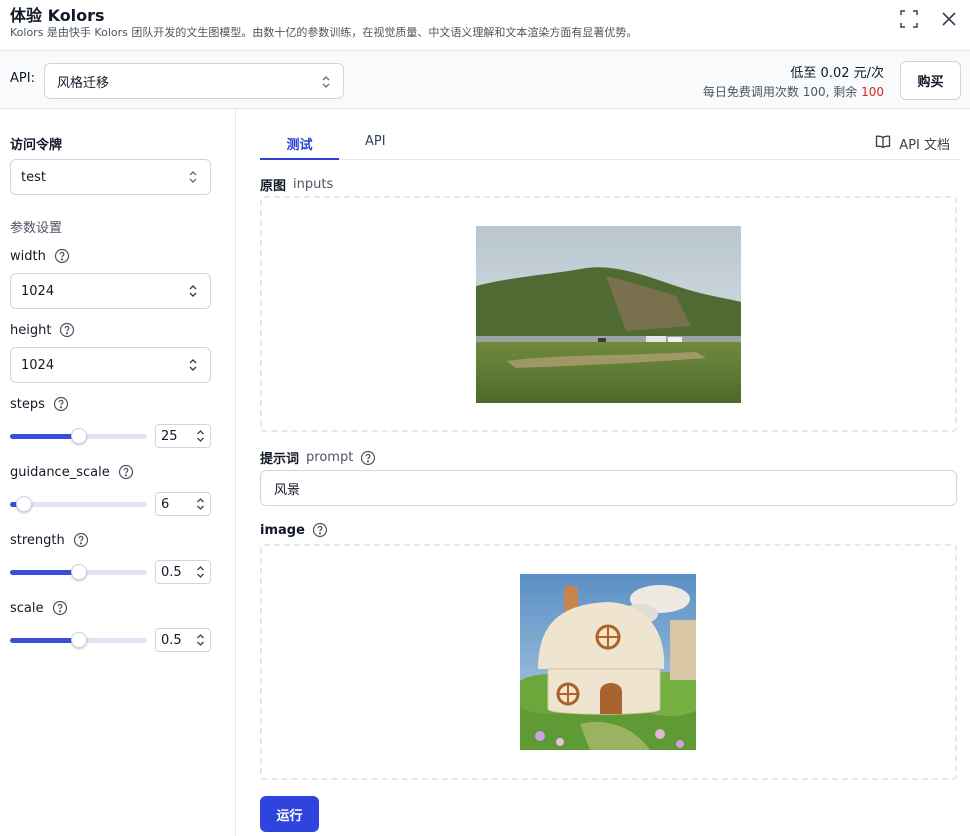 Image resolution: width=970 pixels, height=836 pixels. I want to click on scale-label: scale, so click(39, 608).